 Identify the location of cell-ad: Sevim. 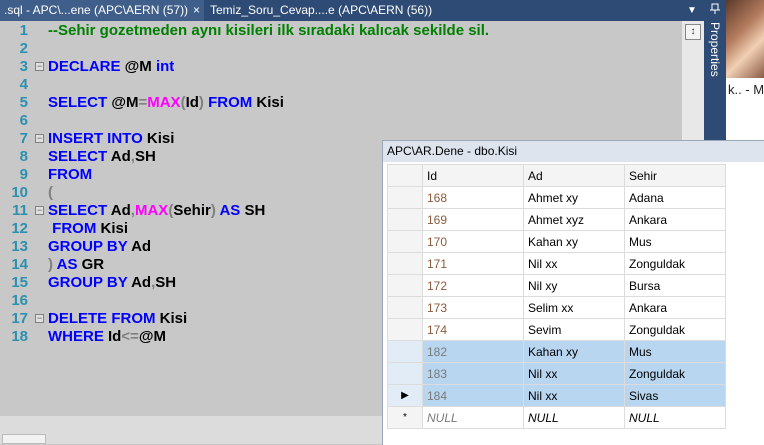
(574, 329).